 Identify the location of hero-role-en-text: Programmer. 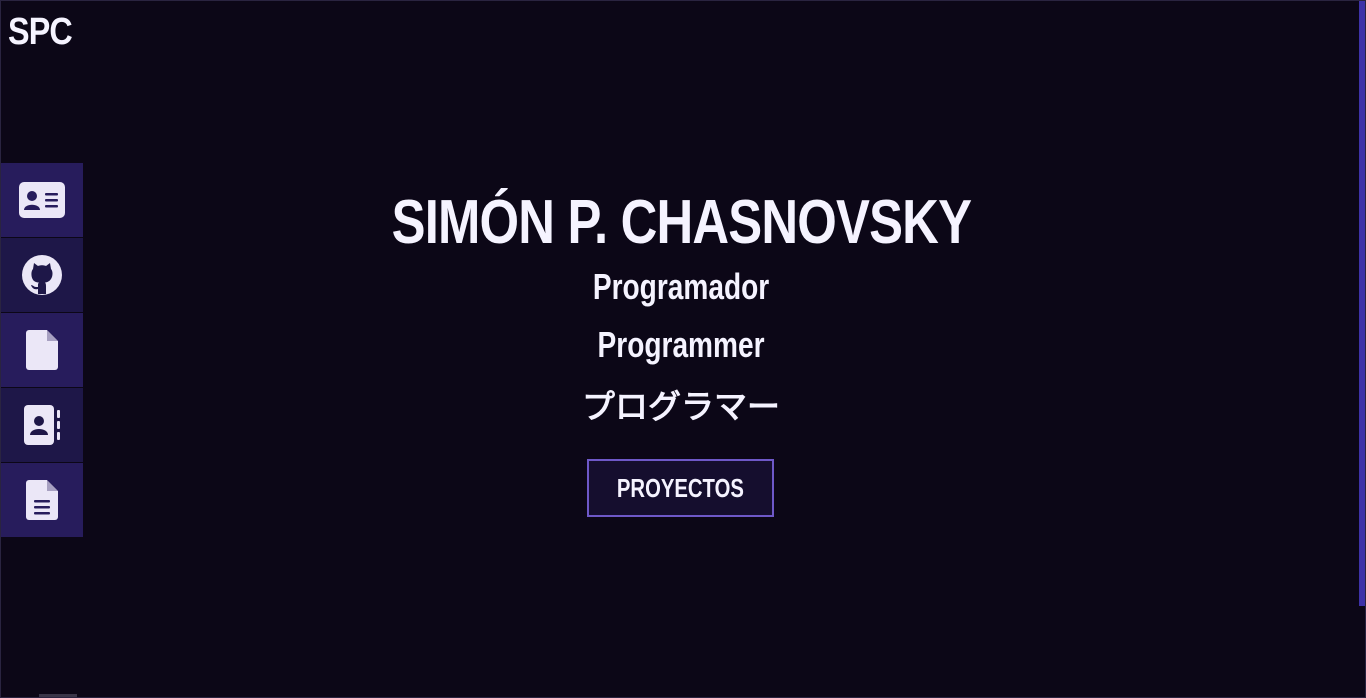
(681, 344).